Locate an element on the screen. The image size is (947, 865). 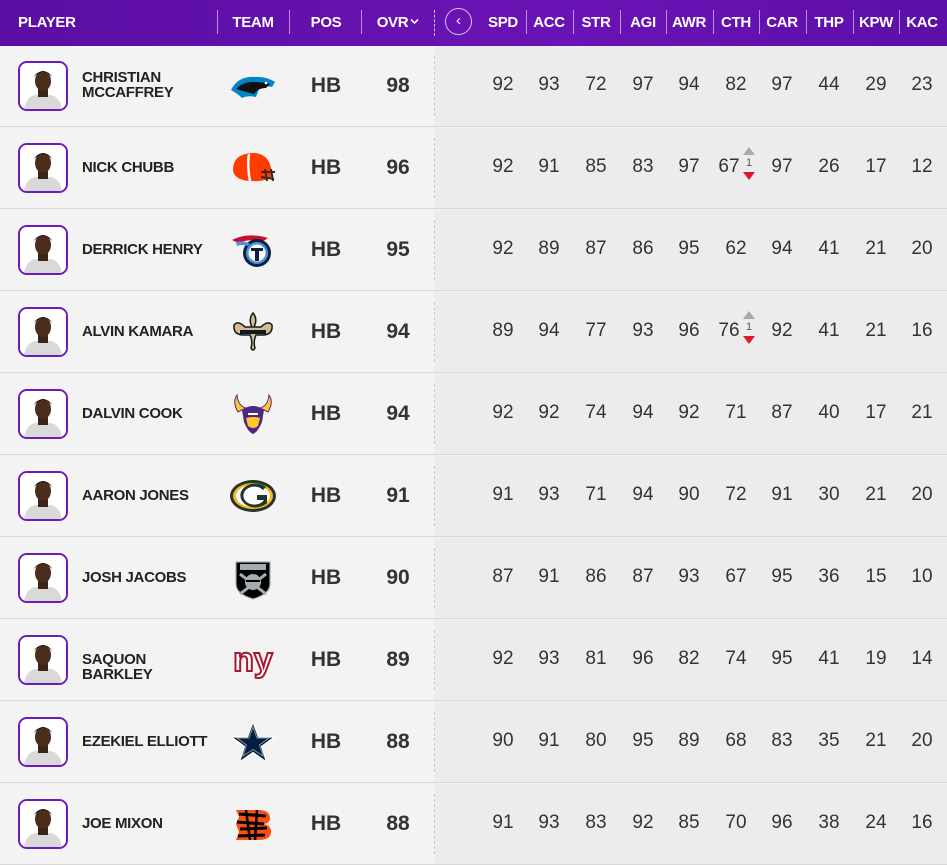
header-kac: KAC is located at coordinates (922, 23).